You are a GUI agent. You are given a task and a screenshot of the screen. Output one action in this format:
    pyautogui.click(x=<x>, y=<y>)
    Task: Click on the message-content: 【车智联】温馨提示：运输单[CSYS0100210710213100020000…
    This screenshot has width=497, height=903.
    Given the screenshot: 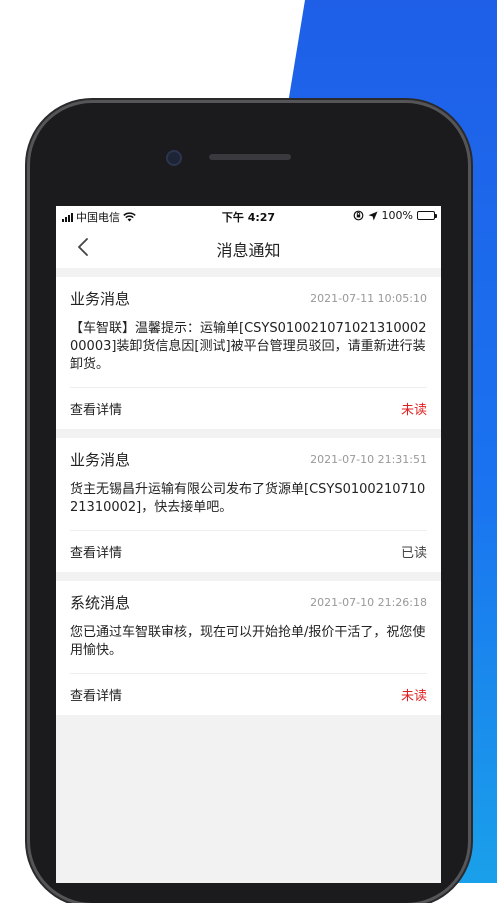 What is the action you would take?
    pyautogui.click(x=248, y=346)
    